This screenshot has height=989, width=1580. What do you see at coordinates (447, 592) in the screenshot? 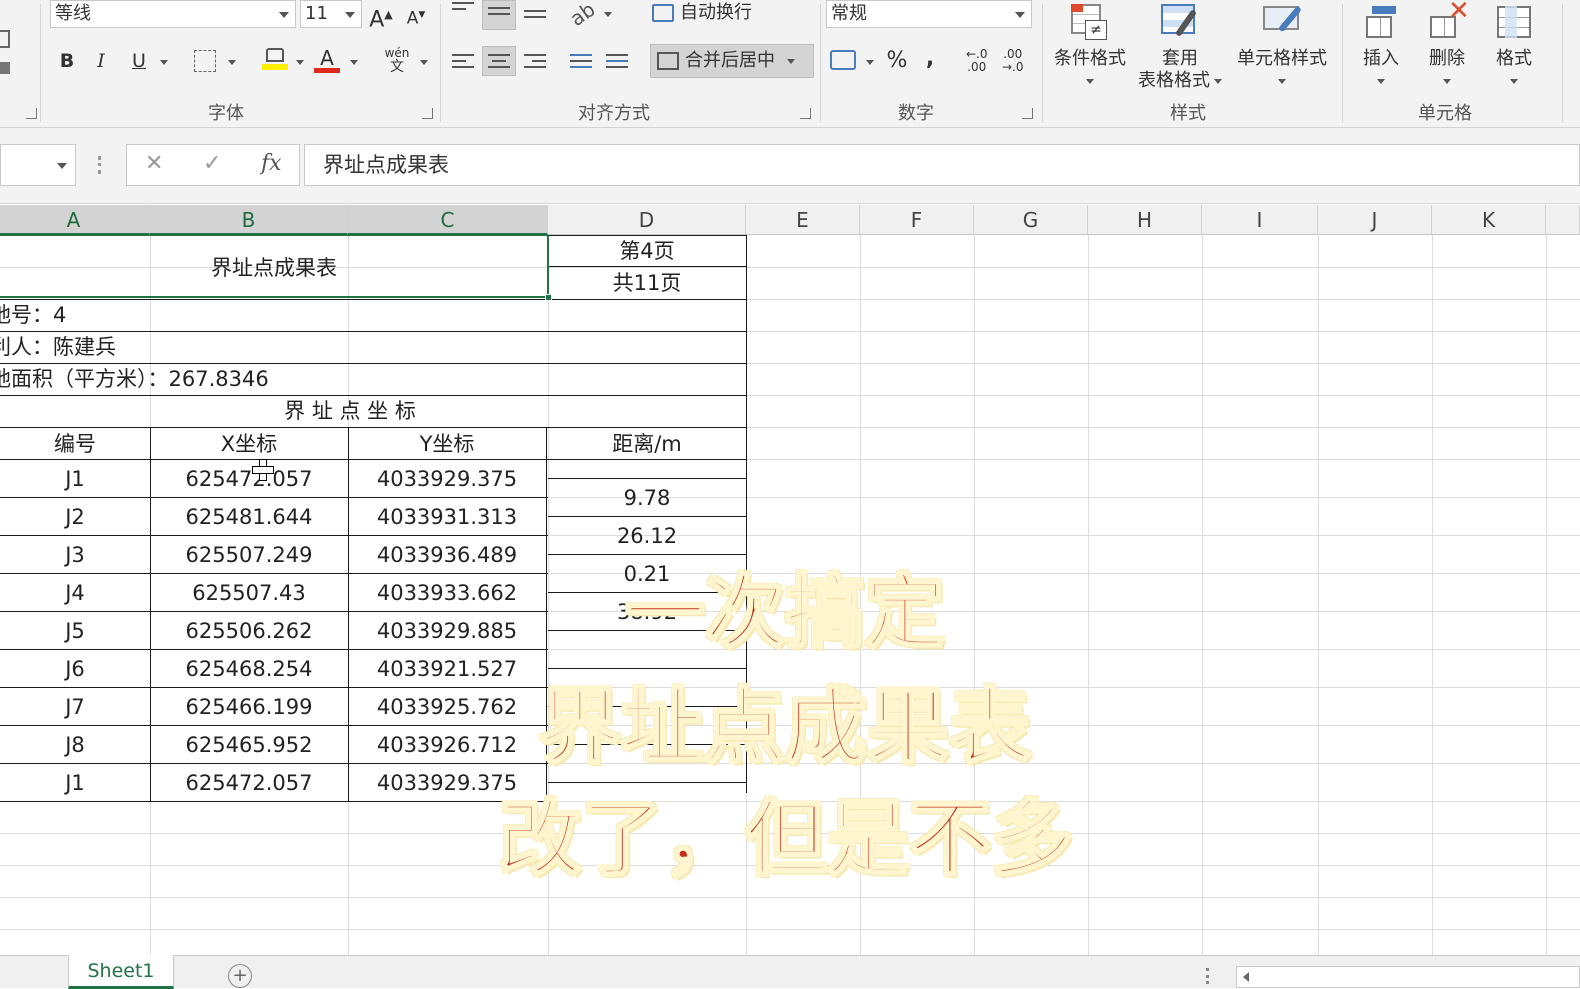
I see `cell-y-coordinate: 4033933.662` at bounding box center [447, 592].